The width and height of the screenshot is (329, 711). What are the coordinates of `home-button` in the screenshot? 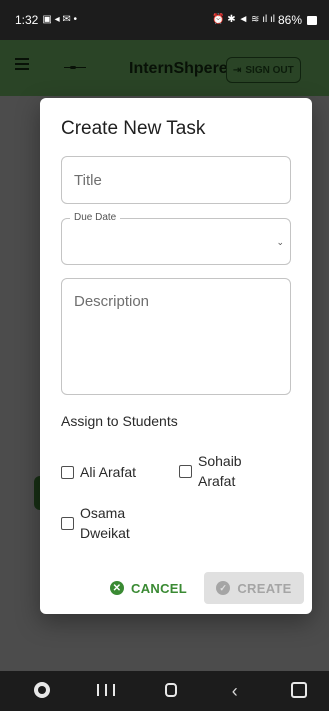 It's located at (171, 691).